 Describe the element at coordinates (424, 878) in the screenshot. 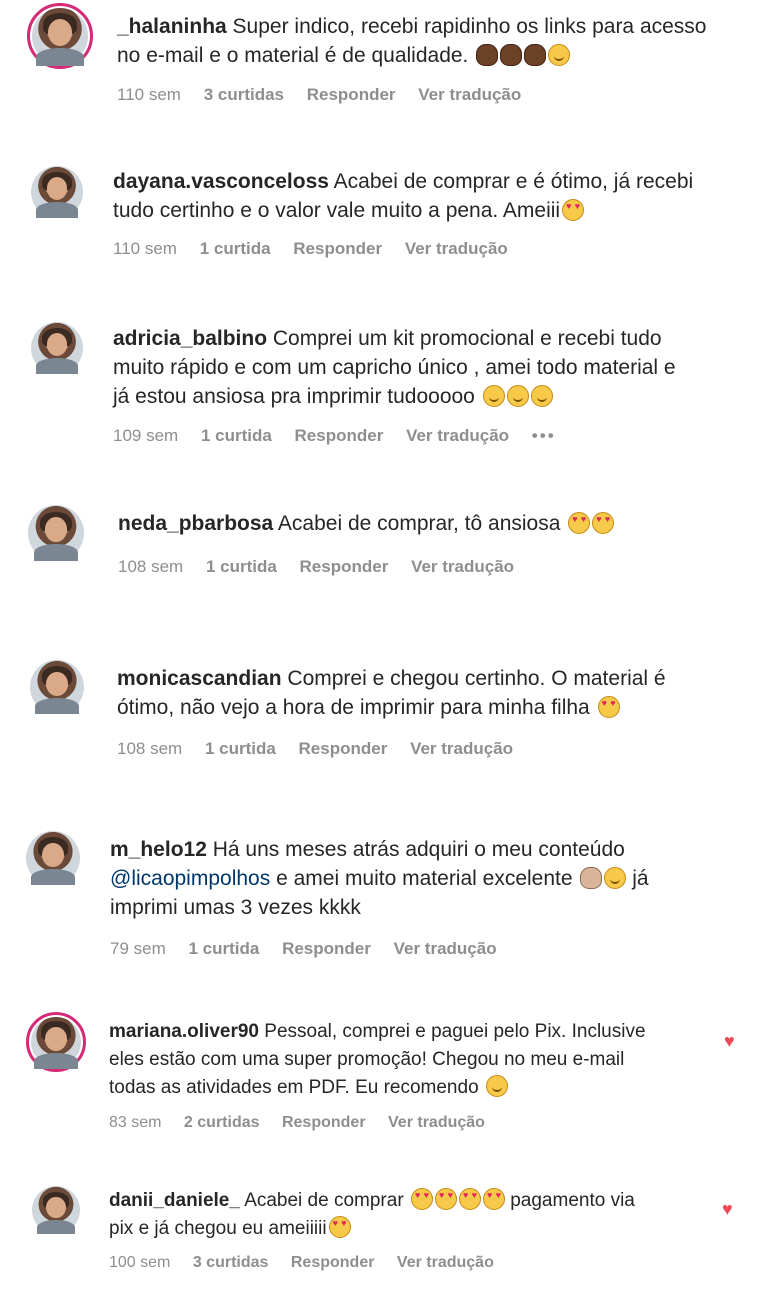

I see `comment-body-line: e amei muito material excelente` at that location.